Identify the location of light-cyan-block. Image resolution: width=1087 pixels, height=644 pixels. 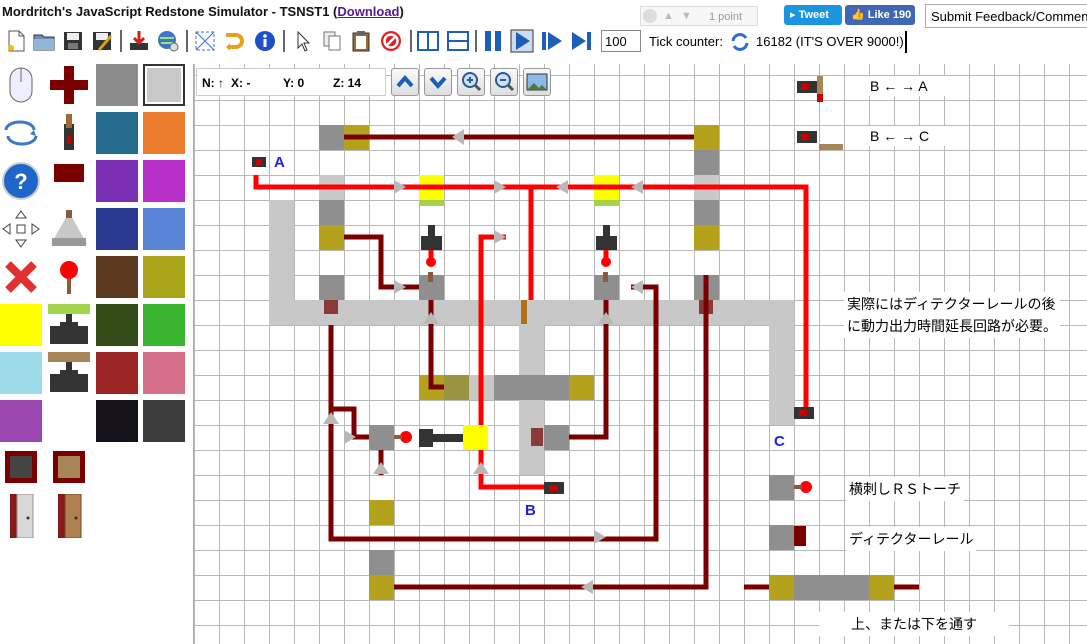
(21, 373).